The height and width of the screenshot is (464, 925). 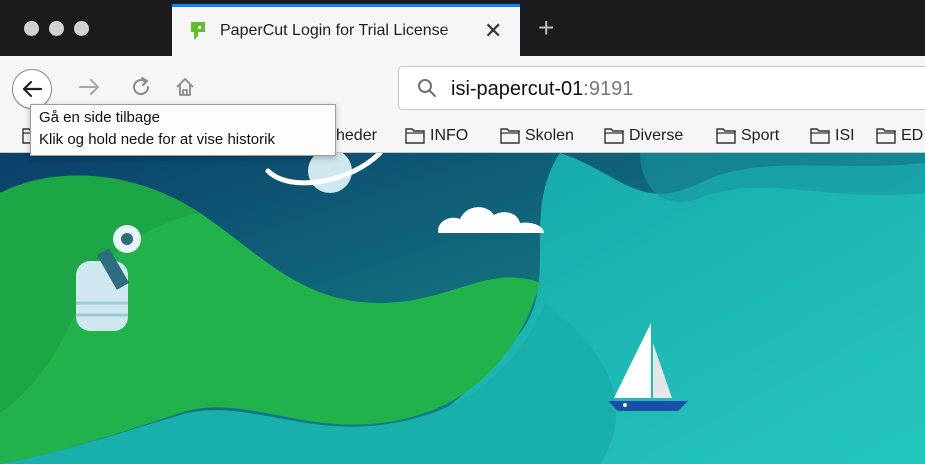 What do you see at coordinates (185, 87) in the screenshot?
I see `home-icon` at bounding box center [185, 87].